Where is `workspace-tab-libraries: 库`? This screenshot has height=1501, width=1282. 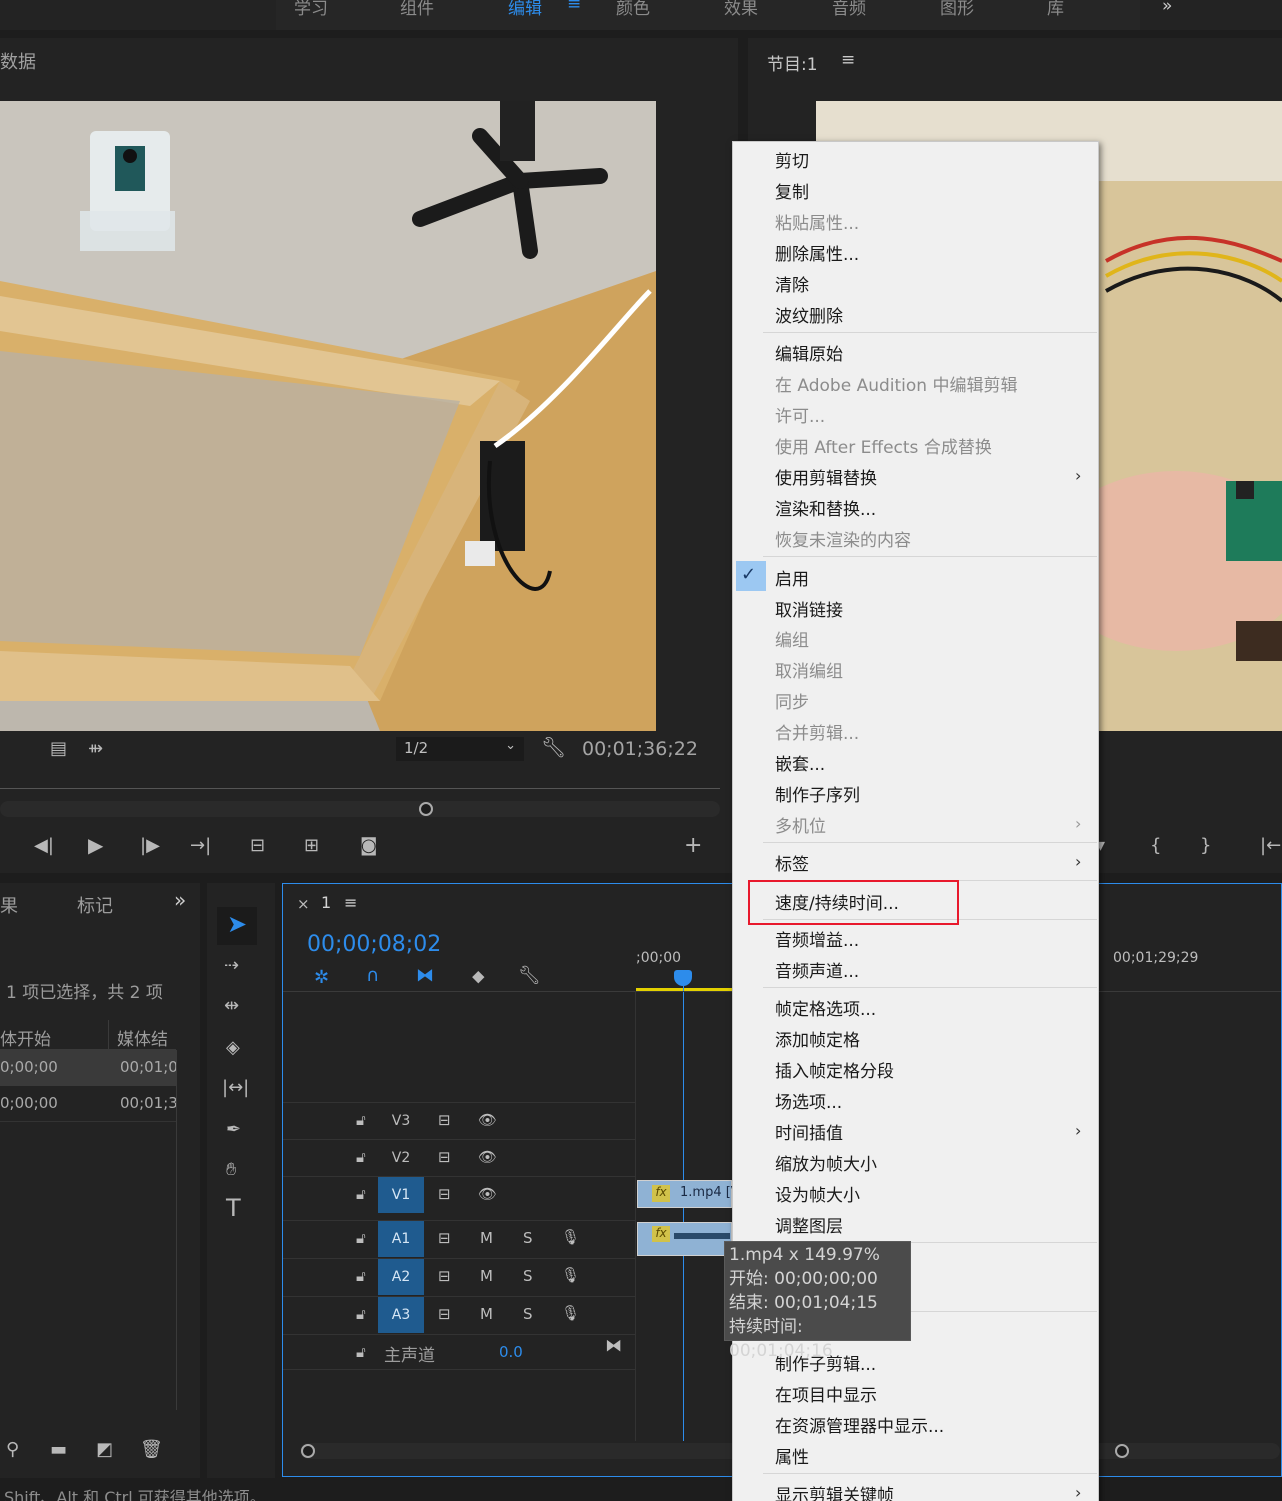 workspace-tab-libraries: 库 is located at coordinates (1055, 9).